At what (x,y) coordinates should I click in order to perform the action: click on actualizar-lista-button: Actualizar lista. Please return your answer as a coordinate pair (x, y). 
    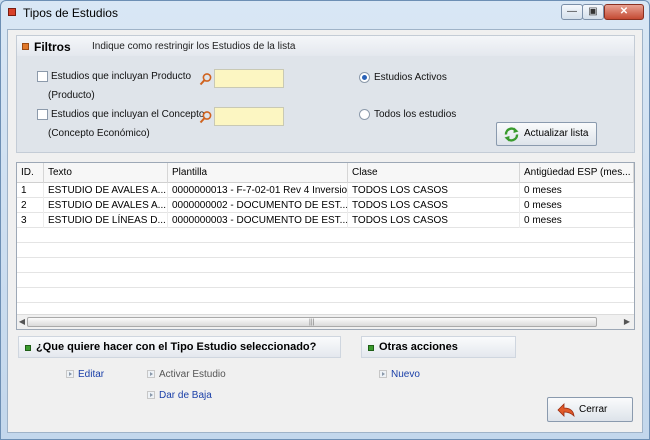
    Looking at the image, I should click on (546, 134).